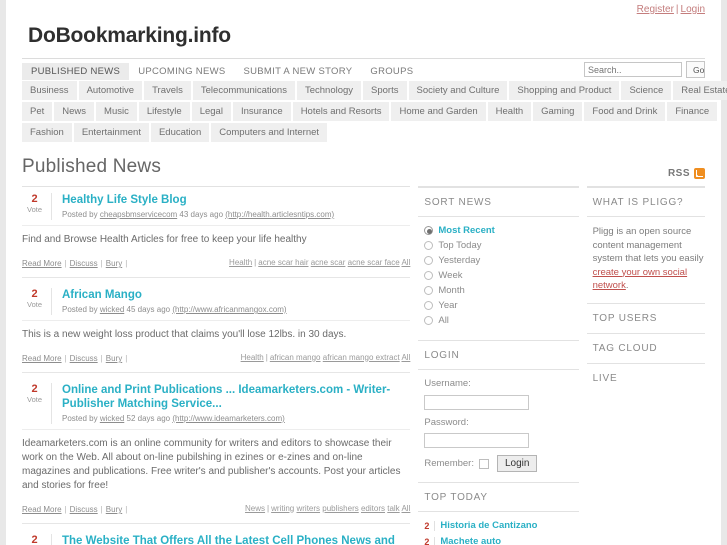 The image size is (727, 545). What do you see at coordinates (386, 90) in the screenshot?
I see `category-sports: Sports` at bounding box center [386, 90].